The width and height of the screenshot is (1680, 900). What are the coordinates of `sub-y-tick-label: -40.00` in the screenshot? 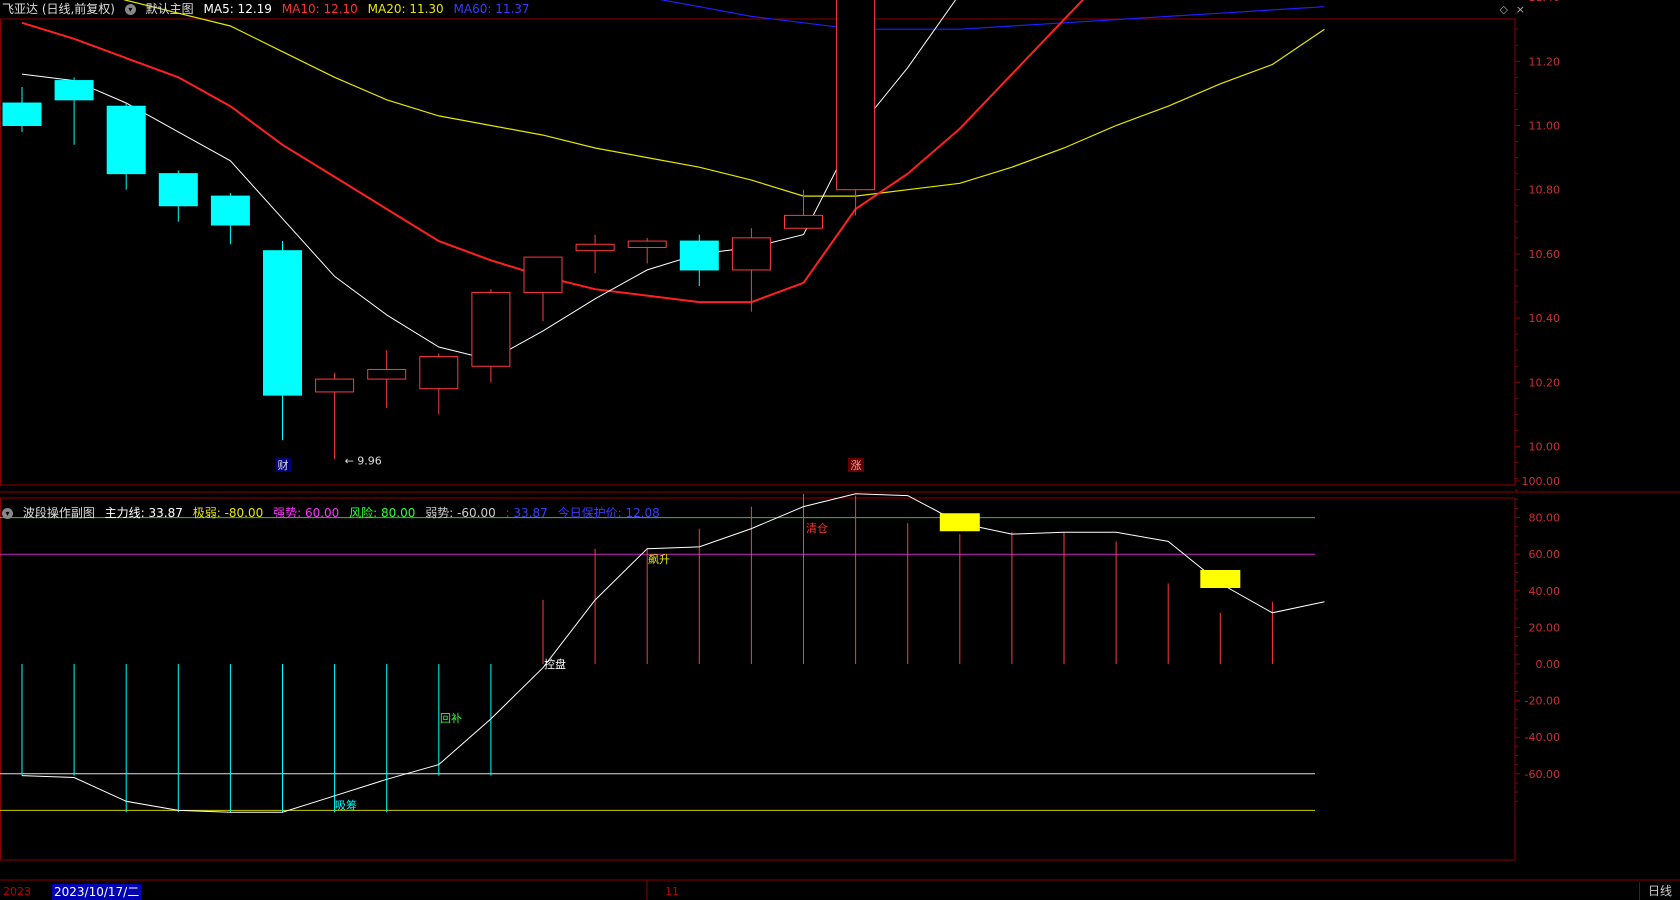 It's located at (1542, 737).